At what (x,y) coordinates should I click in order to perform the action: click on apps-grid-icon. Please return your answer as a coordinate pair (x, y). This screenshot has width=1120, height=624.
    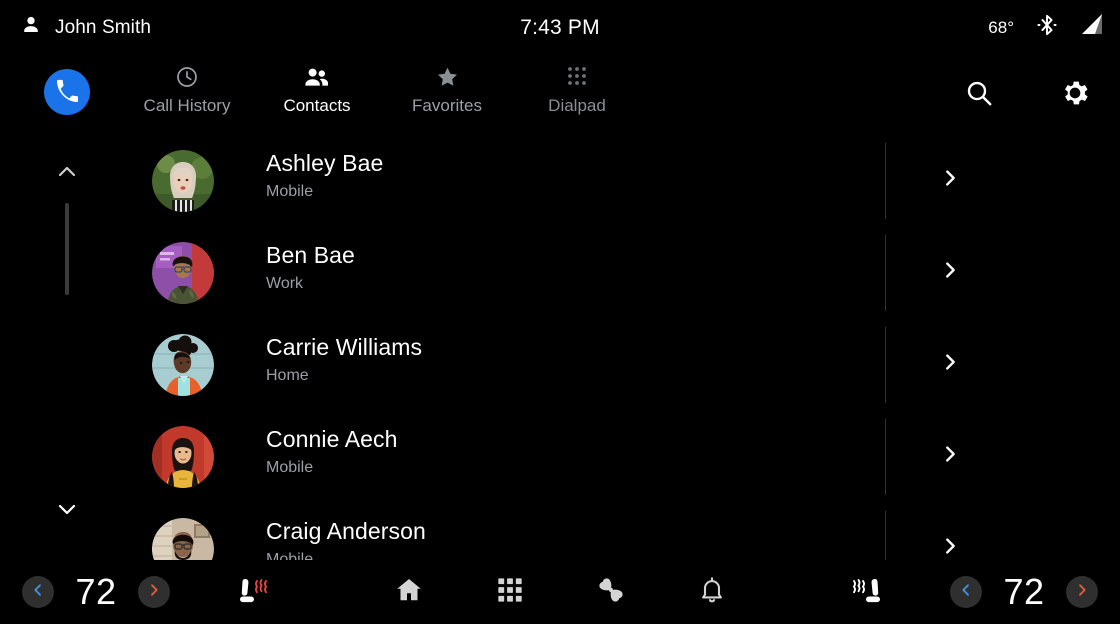
    Looking at the image, I should click on (510, 592).